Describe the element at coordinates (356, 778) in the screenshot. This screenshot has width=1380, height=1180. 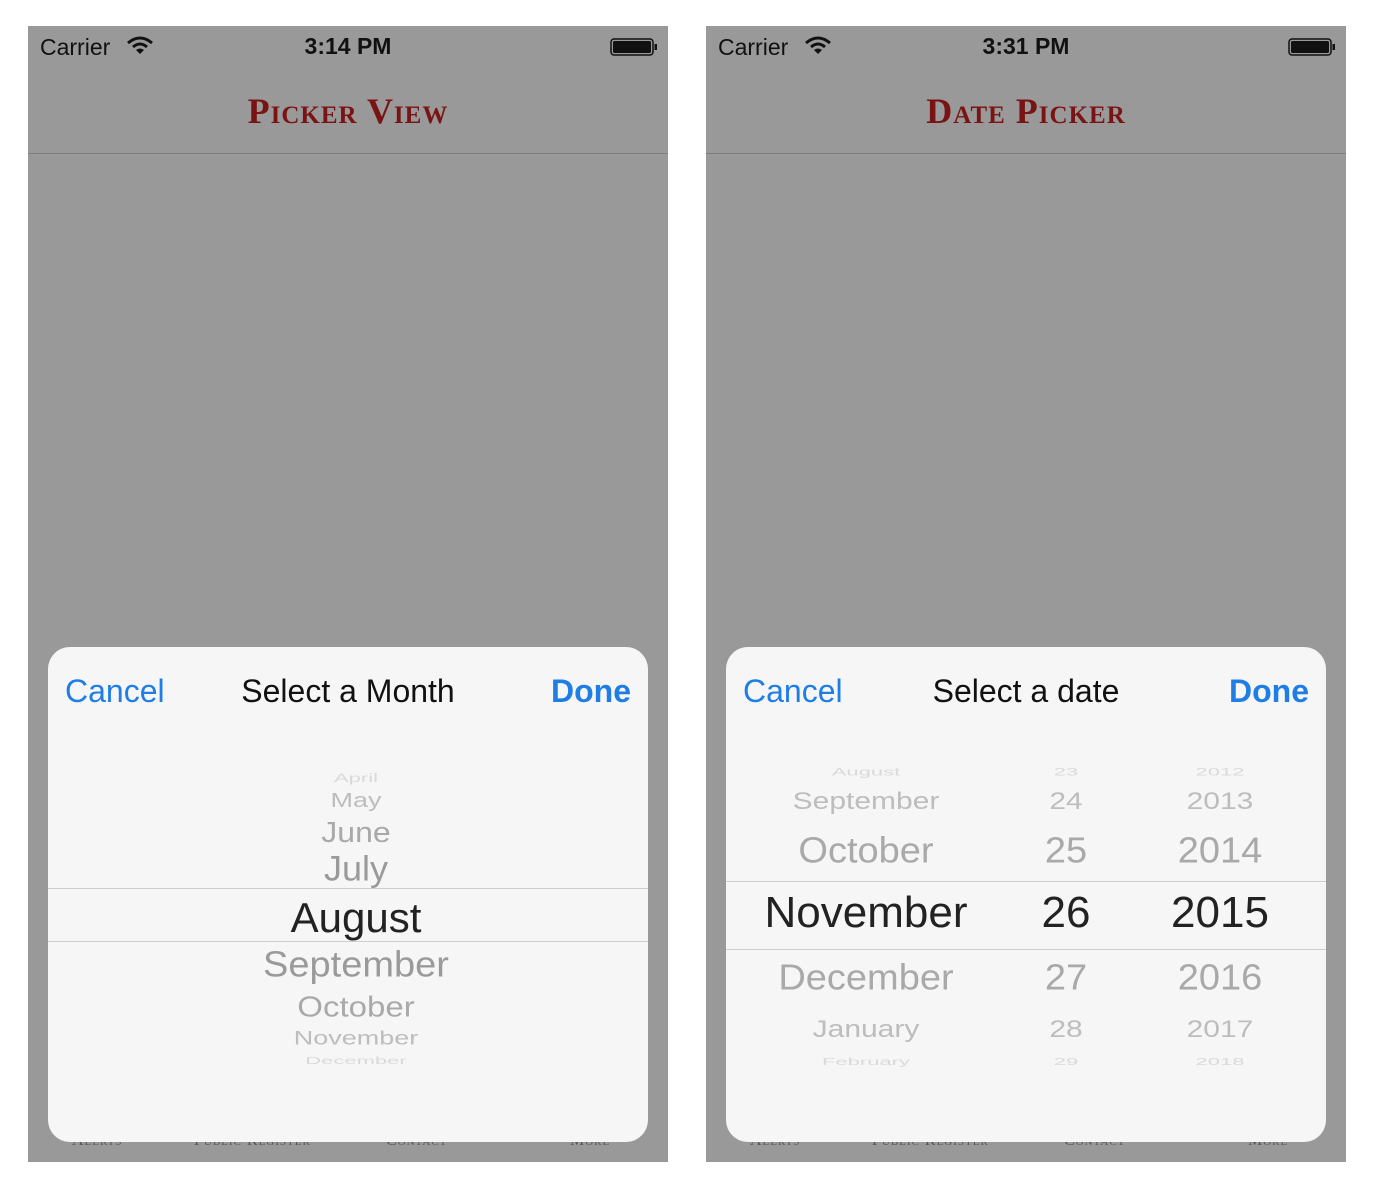
I see `month-option: April` at that location.